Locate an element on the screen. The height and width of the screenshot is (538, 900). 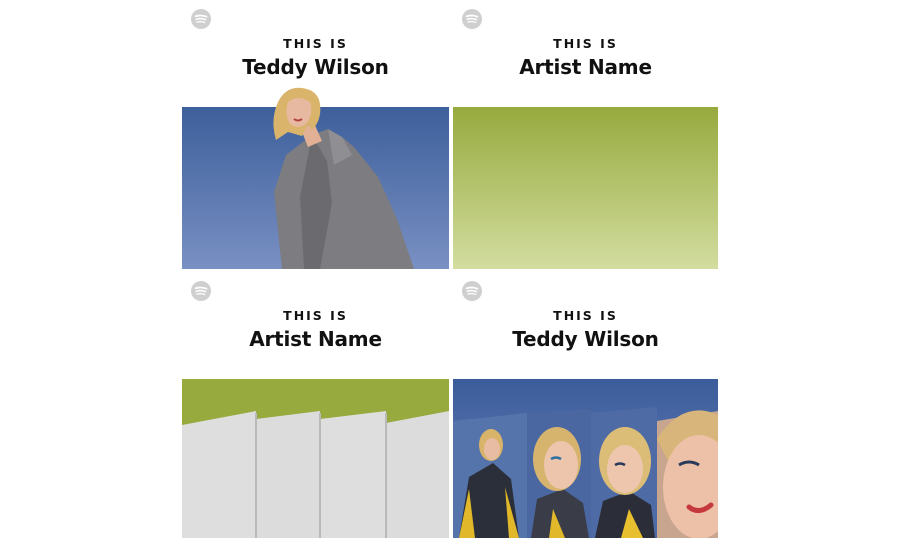
playlist-card-4: THIS IS Teddy Wilson is located at coordinates (585, 405).